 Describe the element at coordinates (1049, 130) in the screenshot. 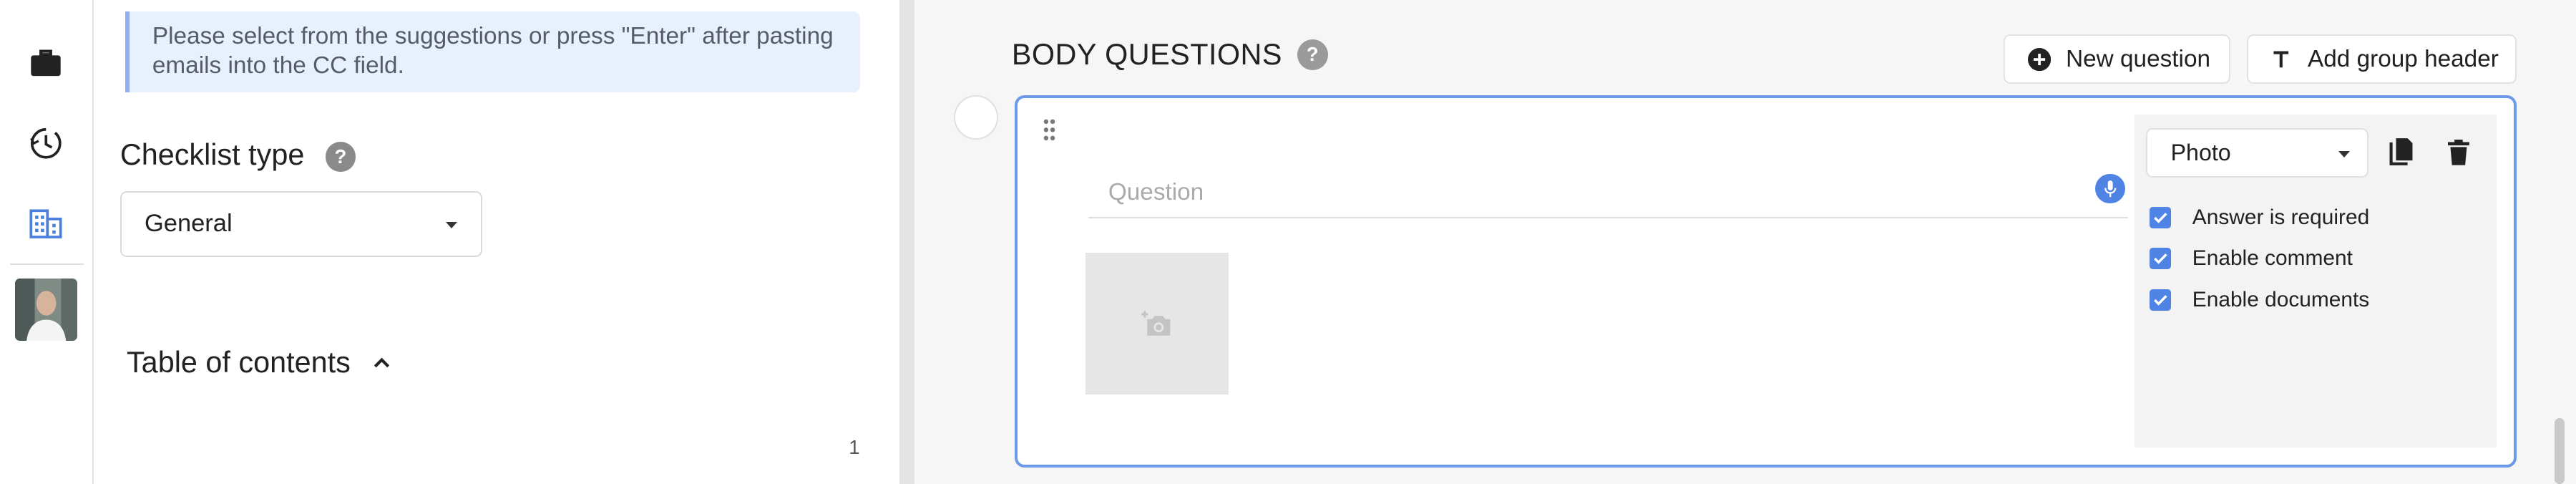

I see `drag-handle-icon` at that location.